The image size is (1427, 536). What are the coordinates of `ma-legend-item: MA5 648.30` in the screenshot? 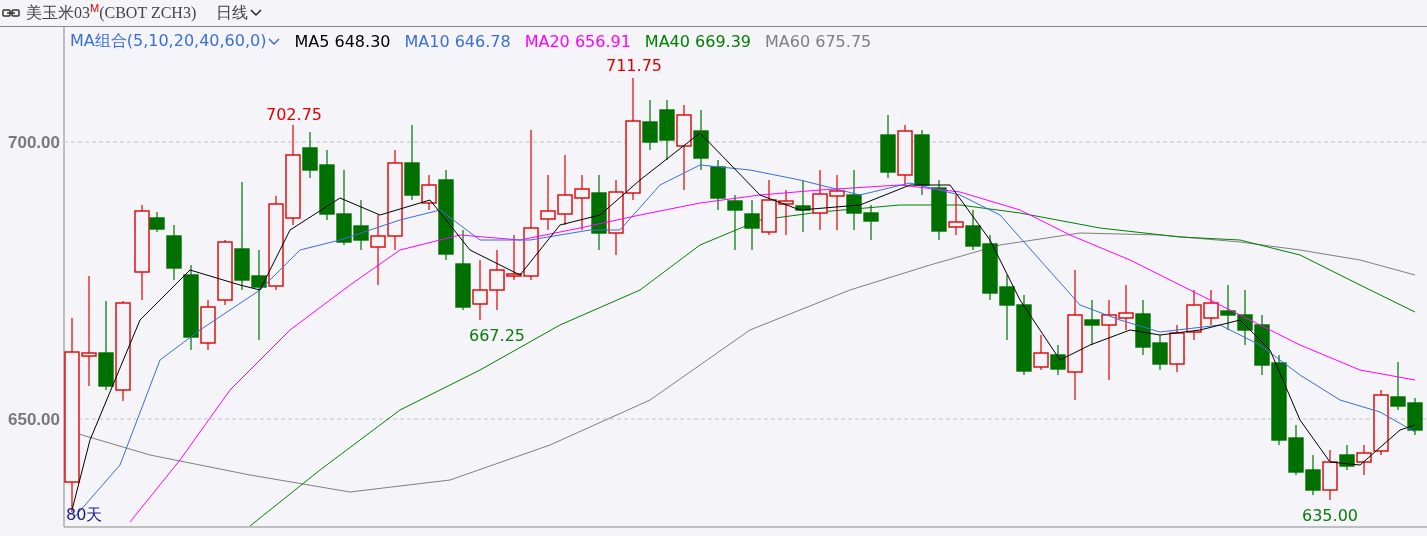 It's located at (342, 41).